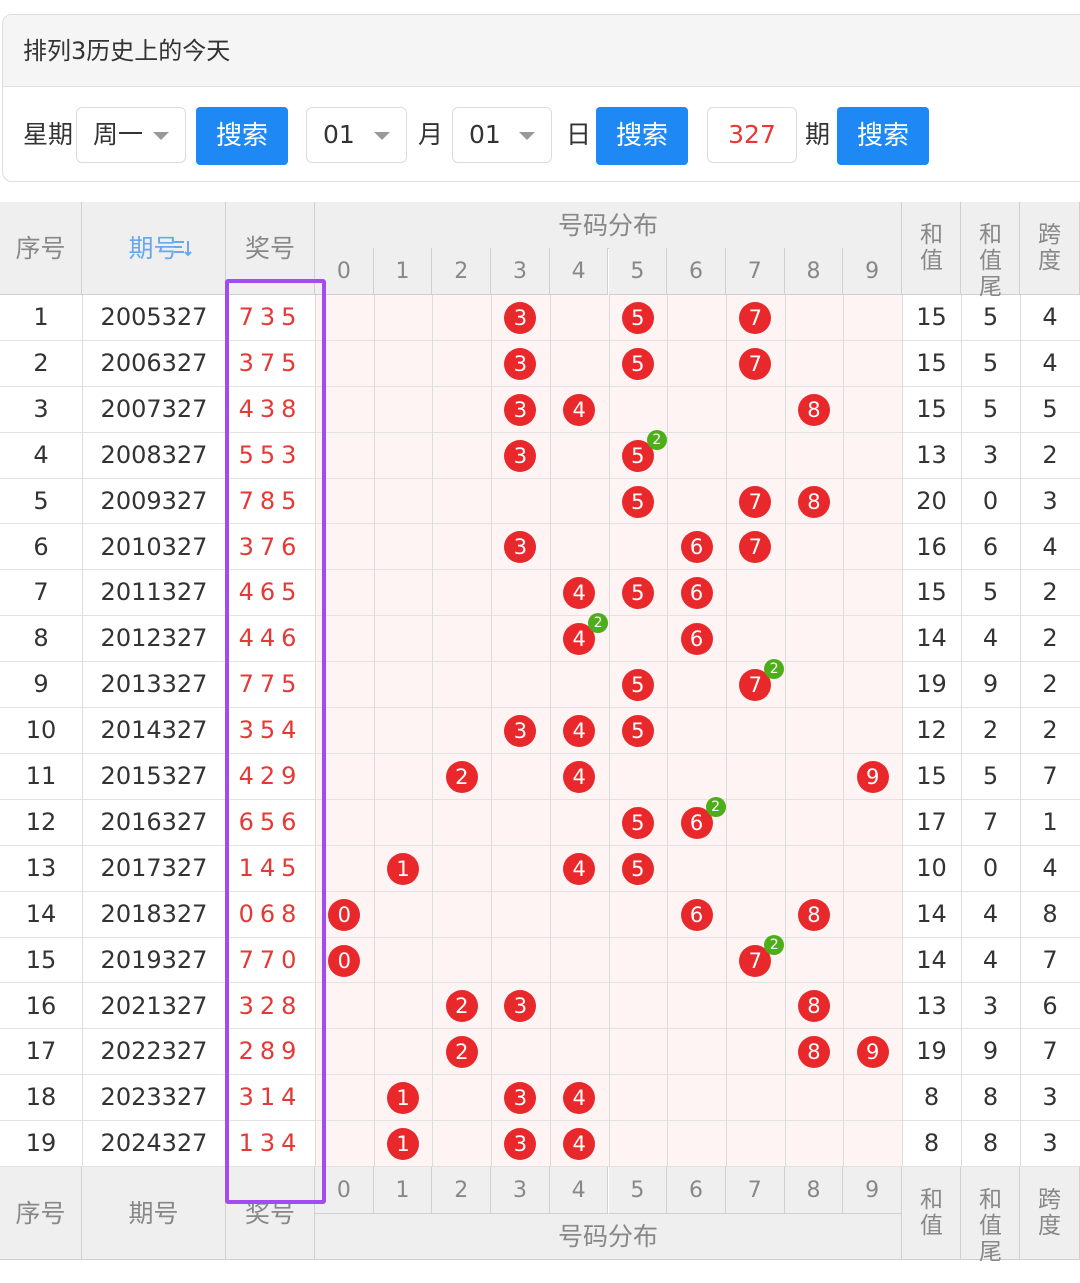 The image size is (1080, 1283). What do you see at coordinates (48, 134) in the screenshot?
I see `weekday-label: 星期` at bounding box center [48, 134].